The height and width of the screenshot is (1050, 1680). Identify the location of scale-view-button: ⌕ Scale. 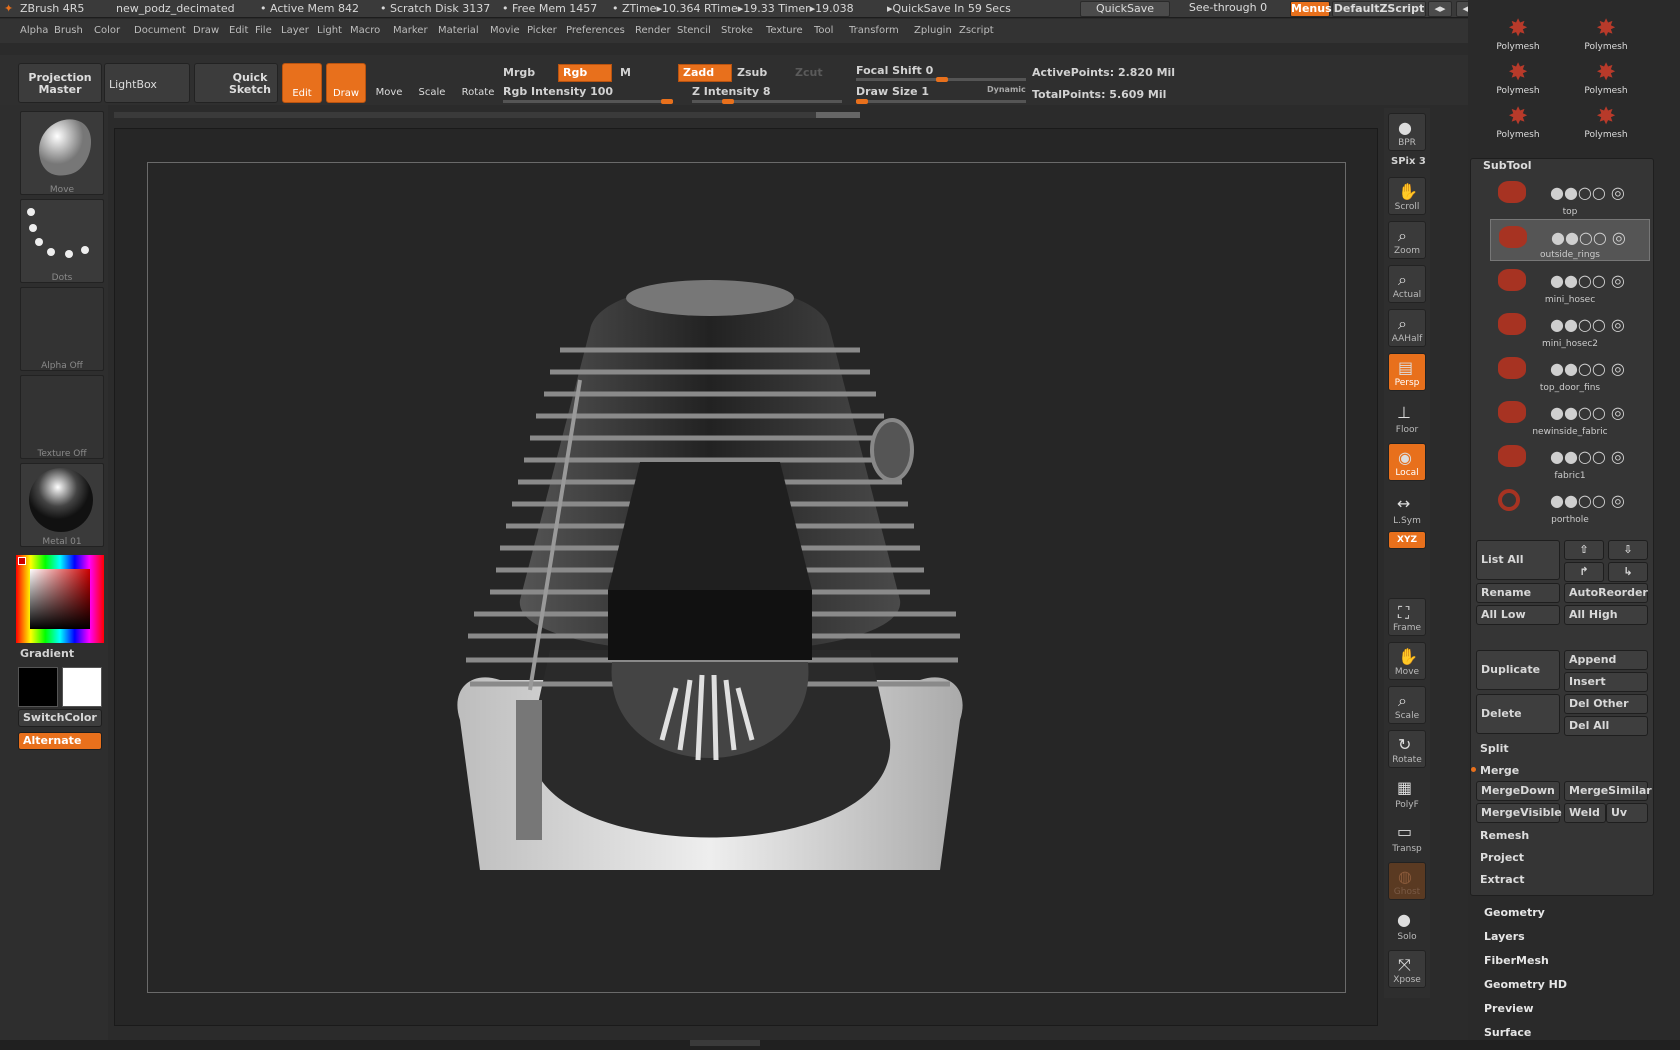
(1407, 705).